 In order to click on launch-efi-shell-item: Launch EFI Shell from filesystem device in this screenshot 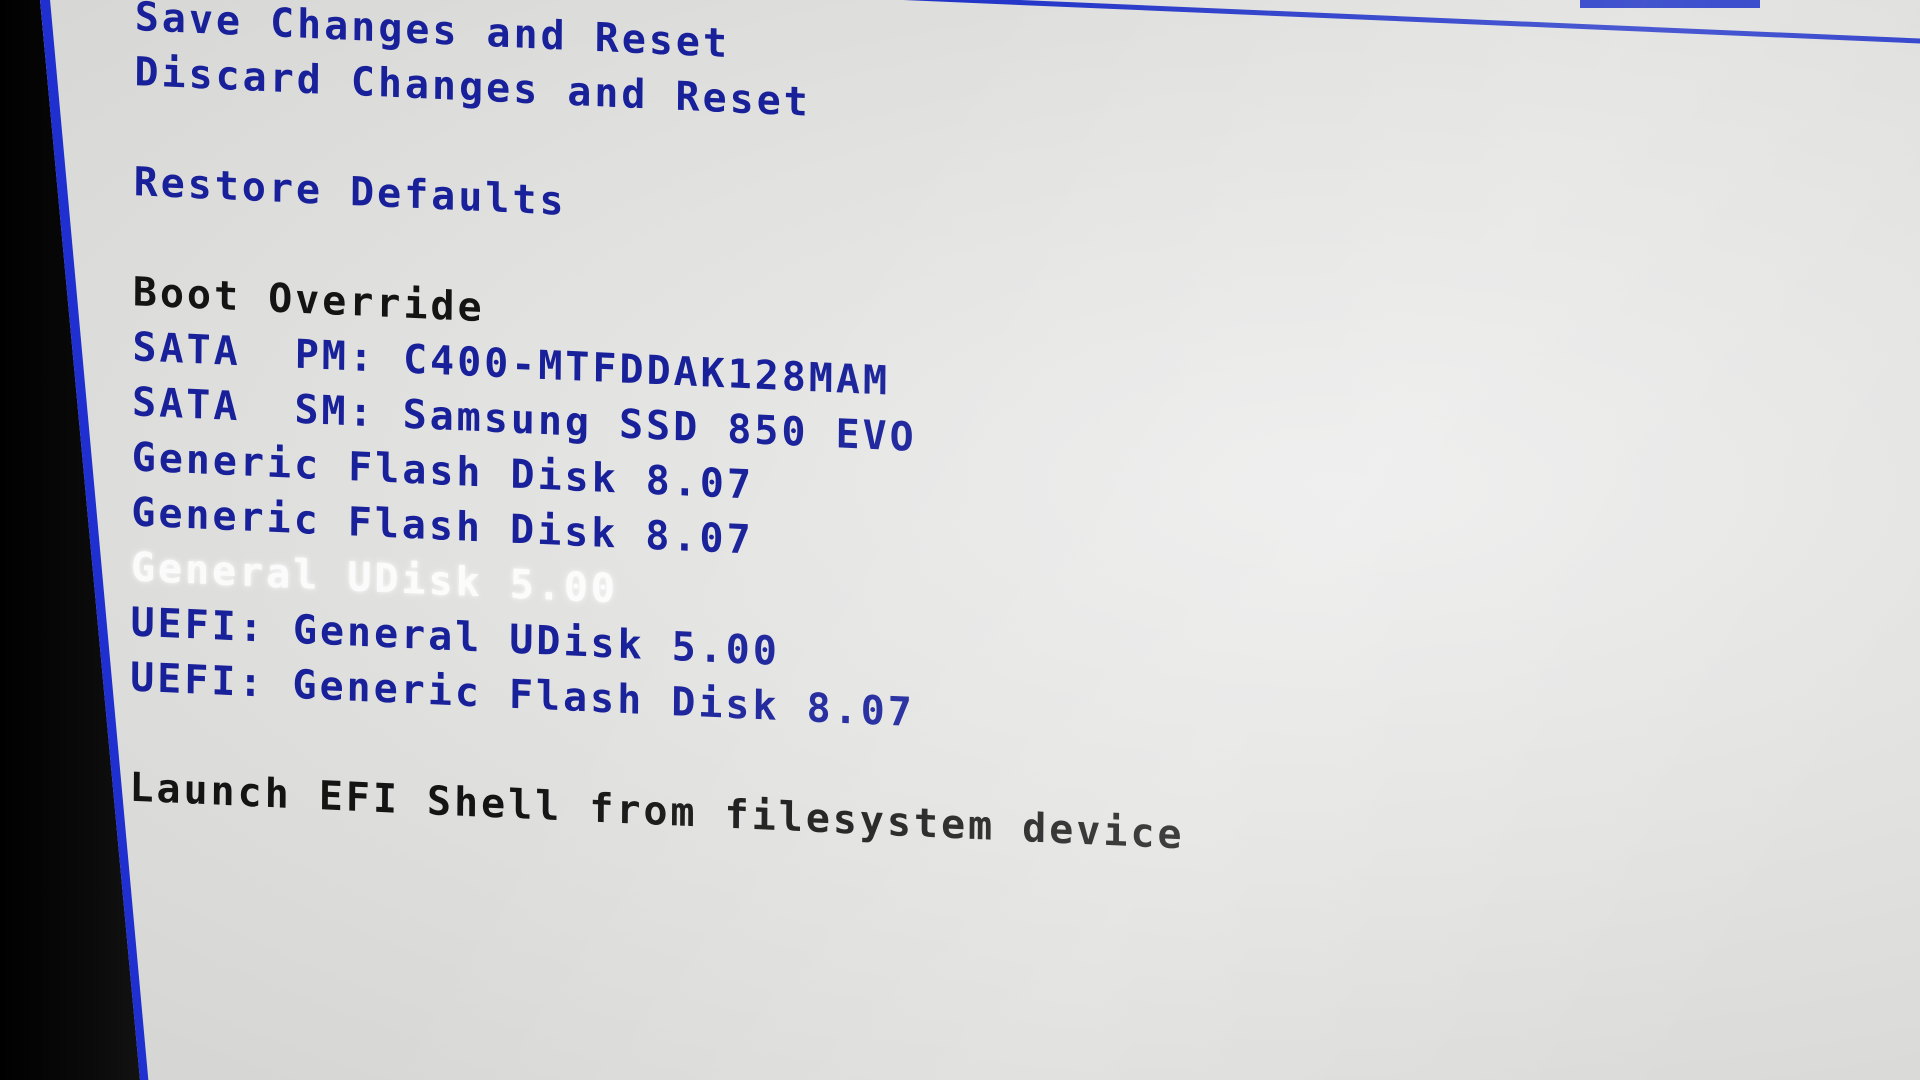, I will do `click(657, 812)`.